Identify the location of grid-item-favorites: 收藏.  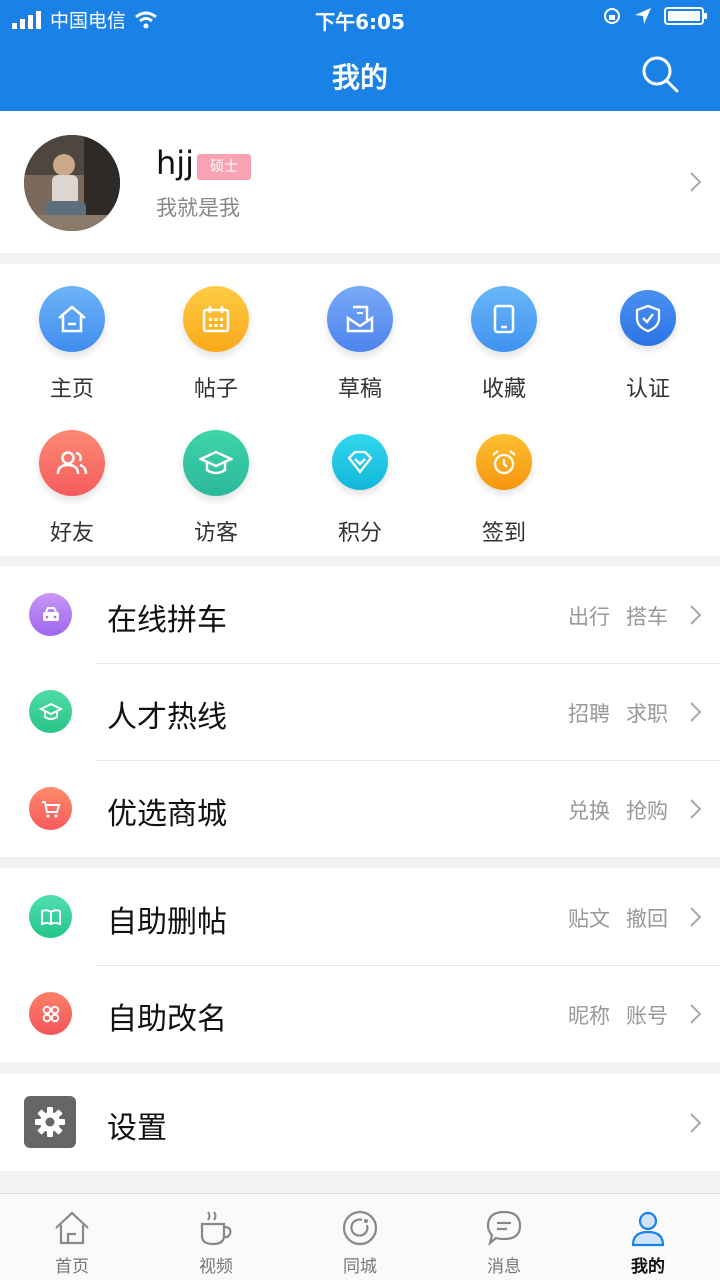
(504, 334).